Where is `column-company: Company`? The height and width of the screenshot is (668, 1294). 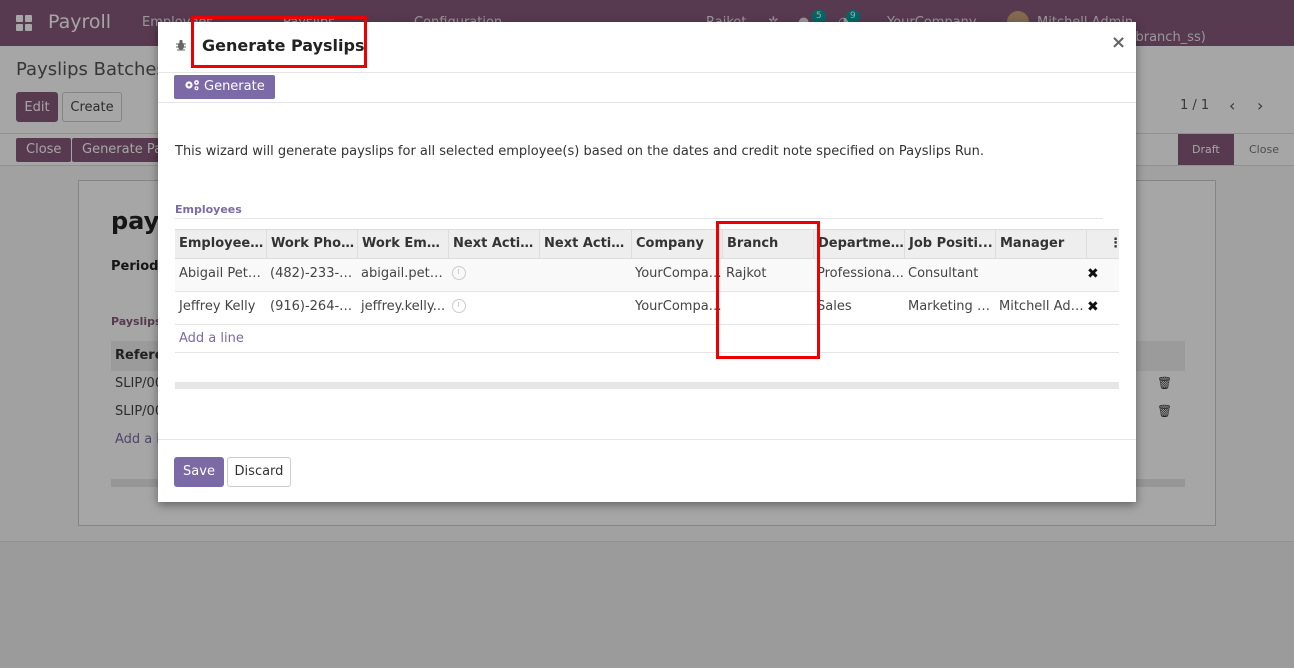
column-company: Company is located at coordinates (676, 245).